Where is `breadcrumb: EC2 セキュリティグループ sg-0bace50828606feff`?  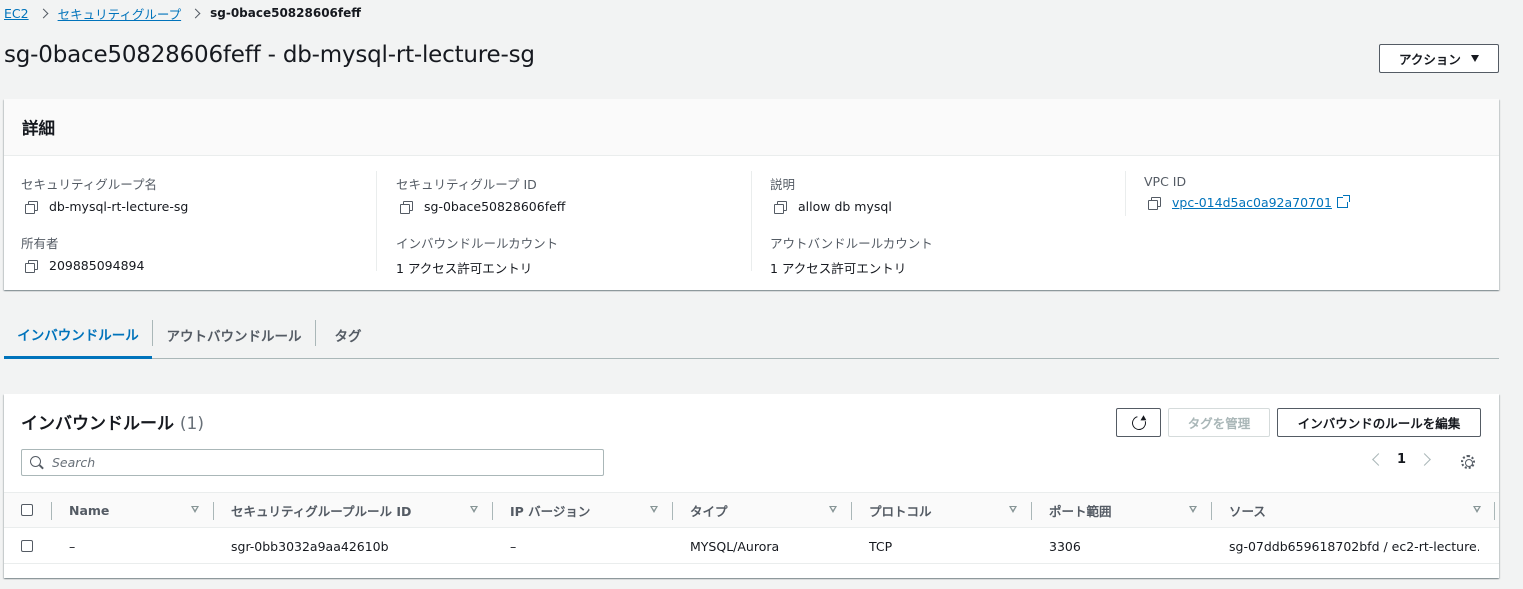
breadcrumb: EC2 セキュリティグループ sg-0bace50828606feff is located at coordinates (182, 13).